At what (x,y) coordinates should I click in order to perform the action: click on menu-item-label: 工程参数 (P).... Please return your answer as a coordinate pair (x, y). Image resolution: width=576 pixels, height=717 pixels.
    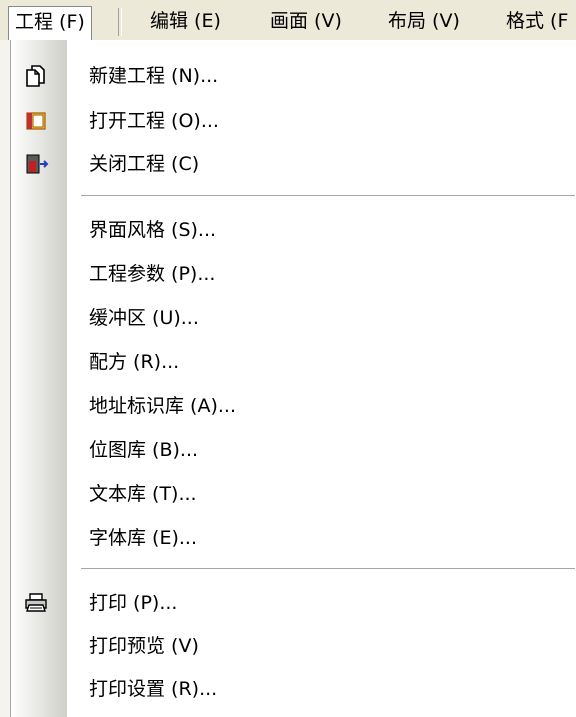
    Looking at the image, I should click on (152, 274).